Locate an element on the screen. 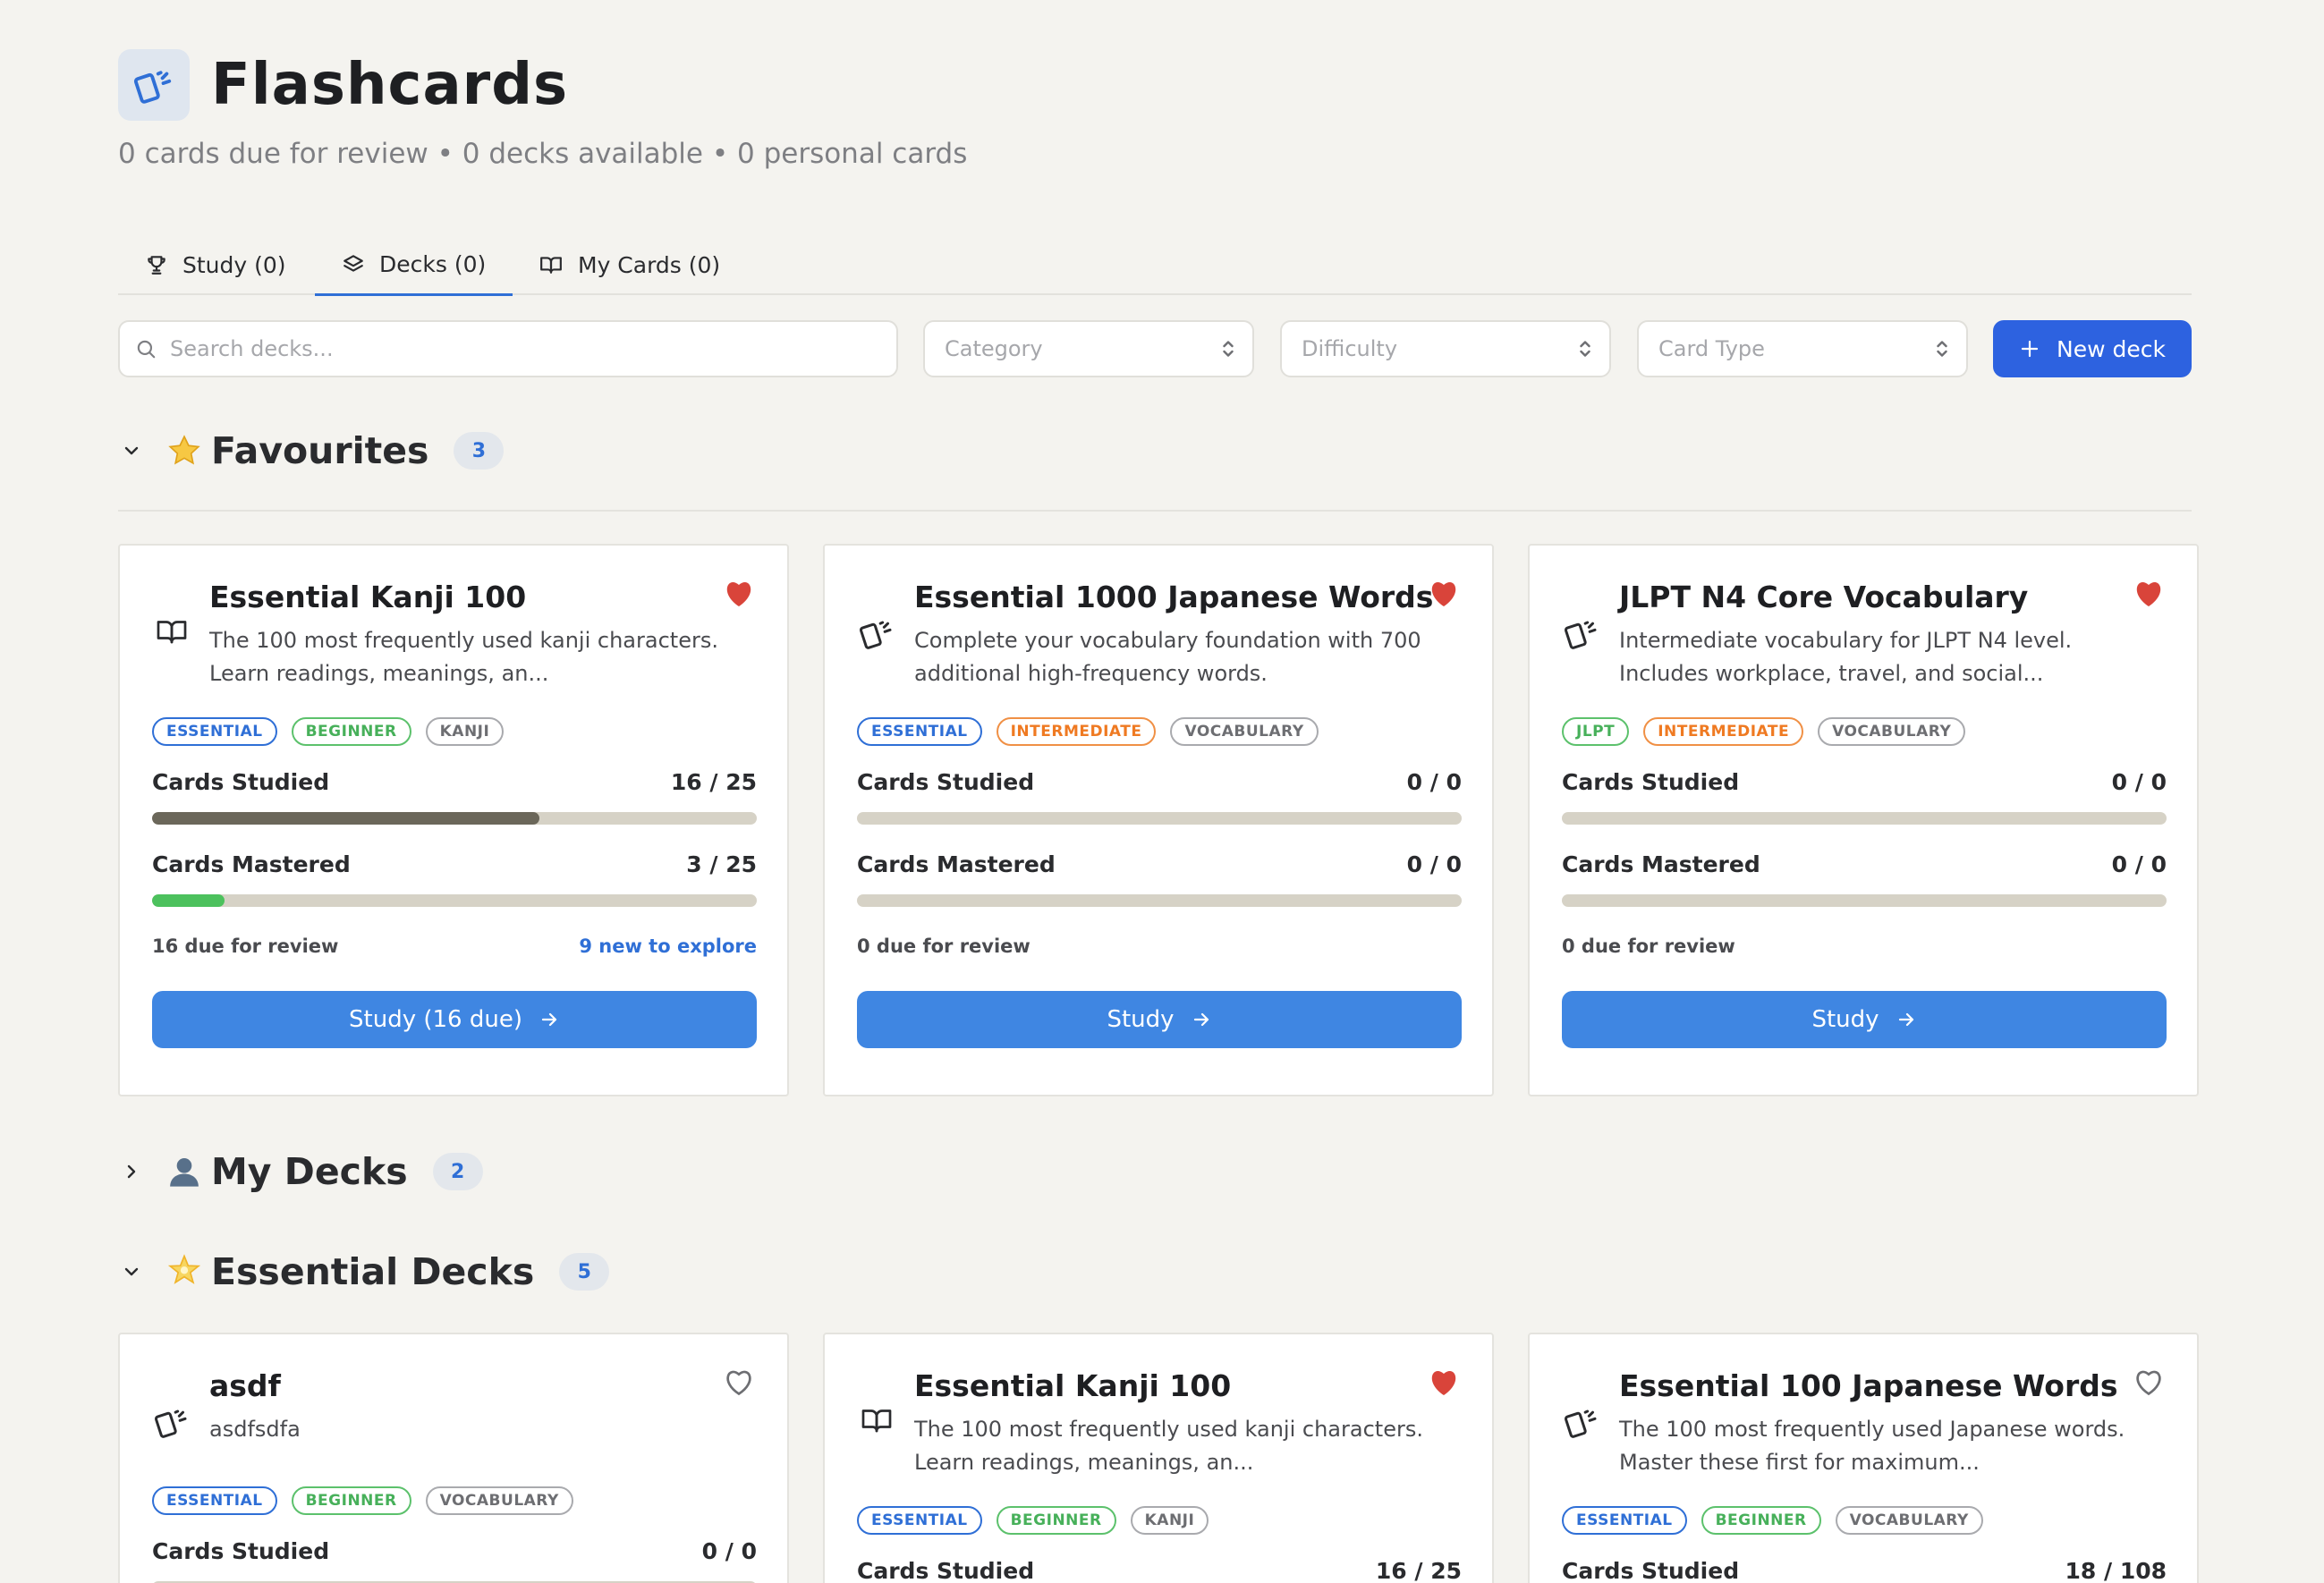 Image resolution: width=2324 pixels, height=1583 pixels. cards-mastered-row: Cards Mastered 0 / 0 is located at coordinates (1159, 864).